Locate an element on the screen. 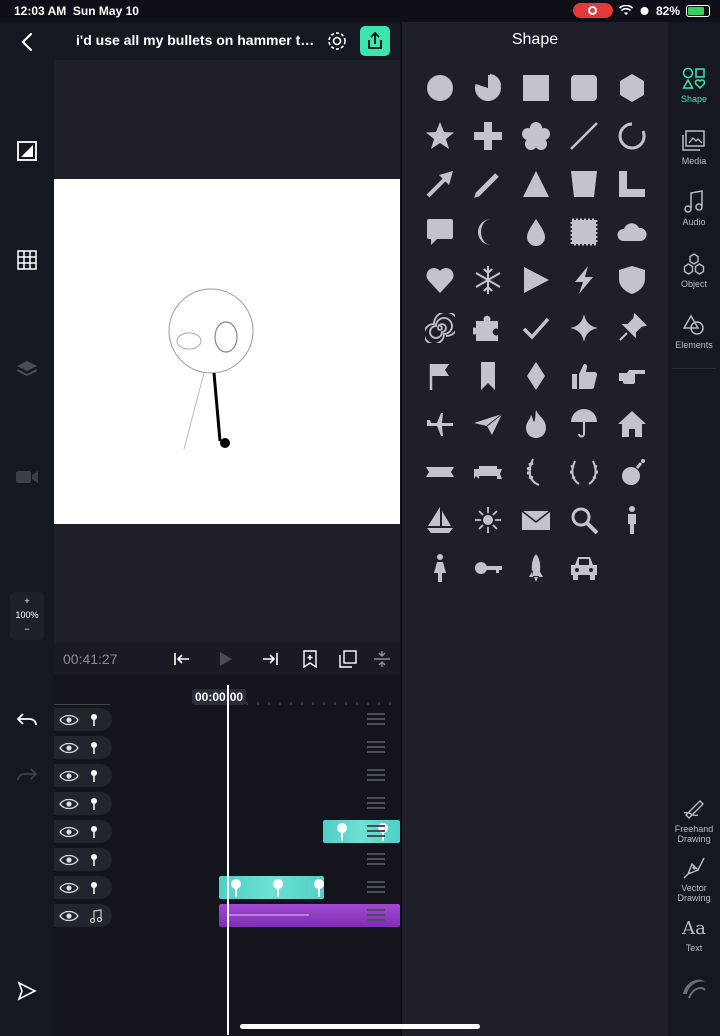  tool-text: Aa Text is located at coordinates (694, 934).